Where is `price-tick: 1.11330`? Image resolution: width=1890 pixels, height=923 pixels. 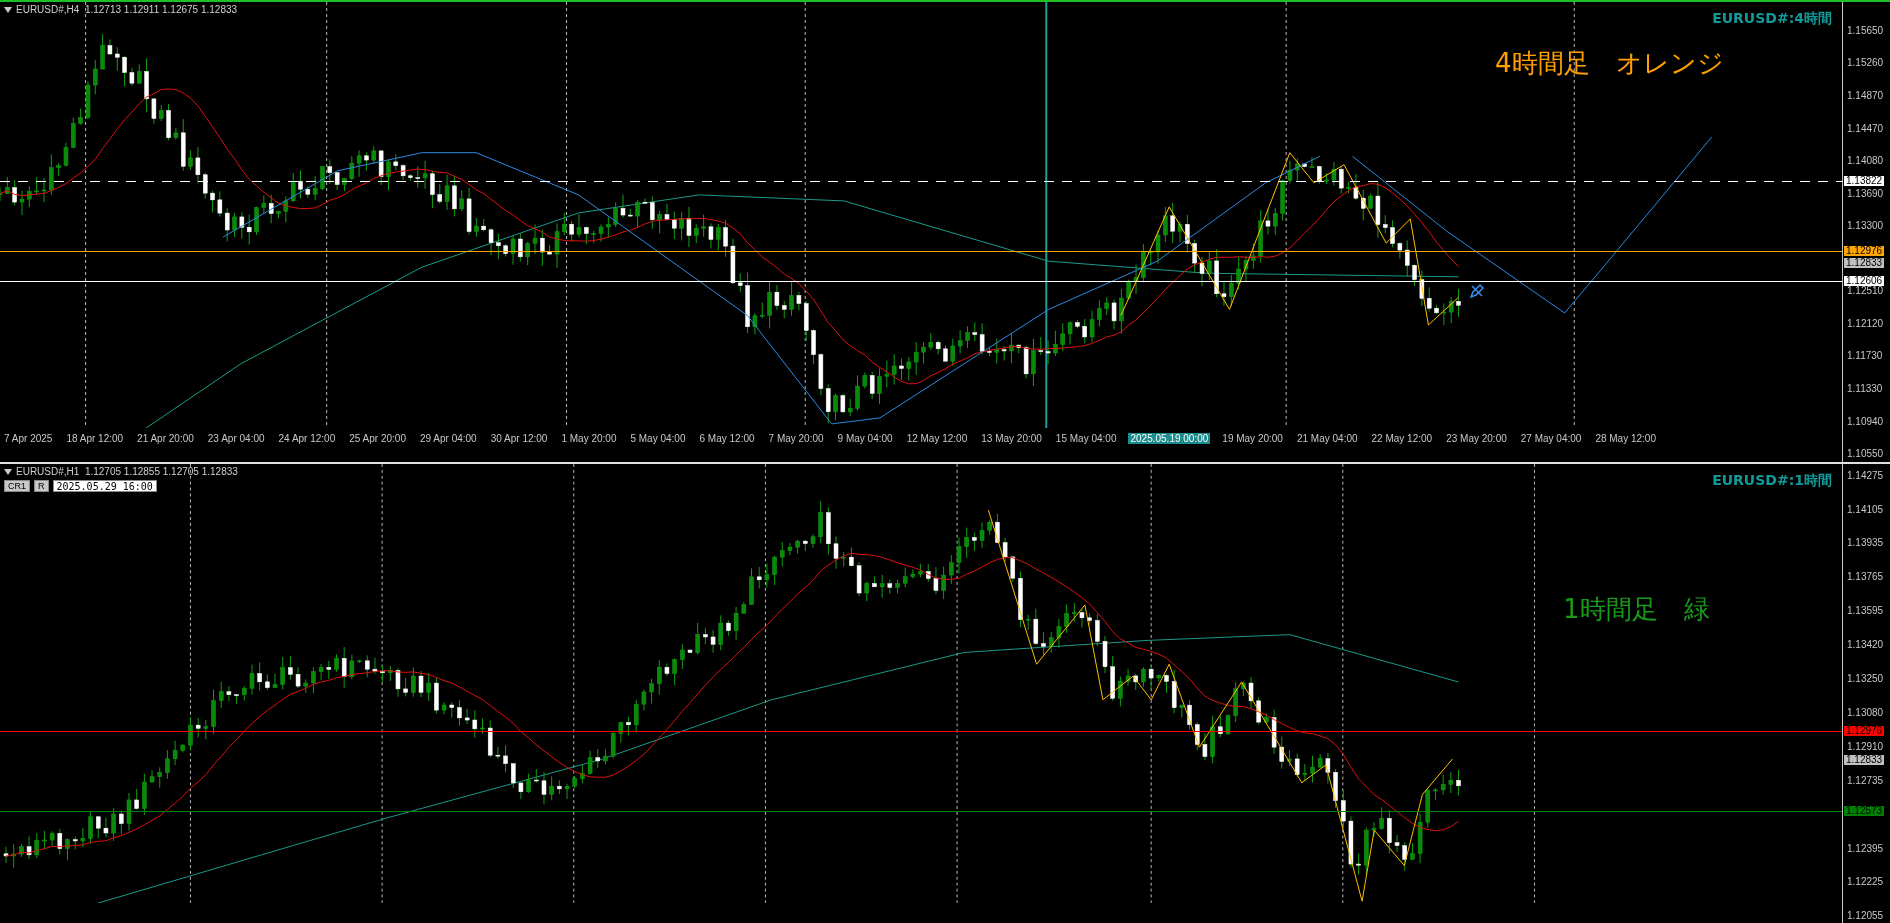
price-tick: 1.11330 is located at coordinates (1865, 389).